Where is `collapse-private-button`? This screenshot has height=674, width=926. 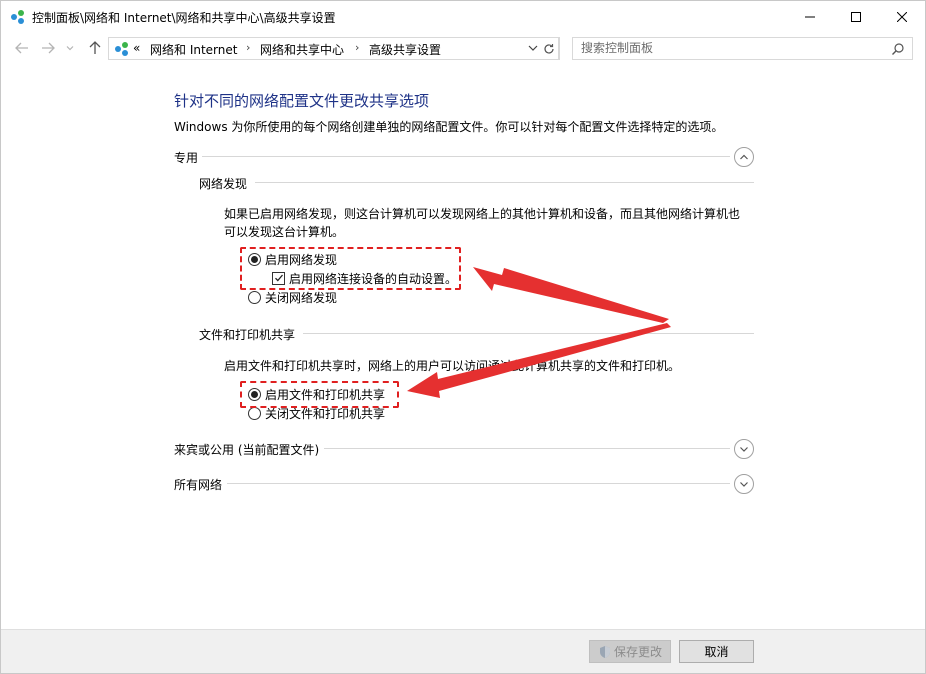
collapse-private-button is located at coordinates (744, 157).